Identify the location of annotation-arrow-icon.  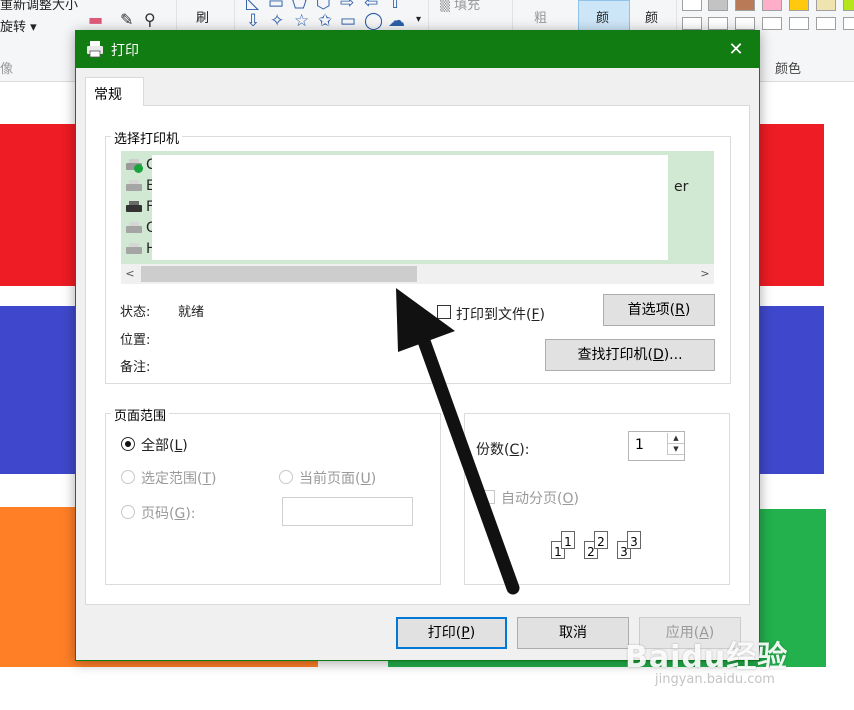
(458, 441).